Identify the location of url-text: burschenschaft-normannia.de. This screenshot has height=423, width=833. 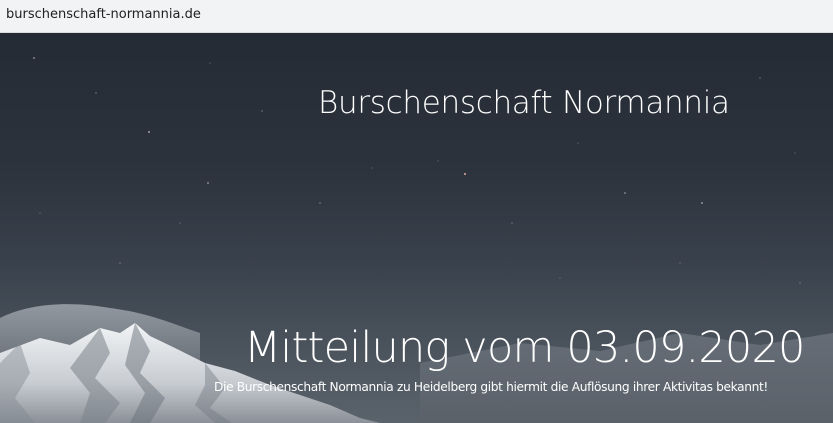
(103, 14).